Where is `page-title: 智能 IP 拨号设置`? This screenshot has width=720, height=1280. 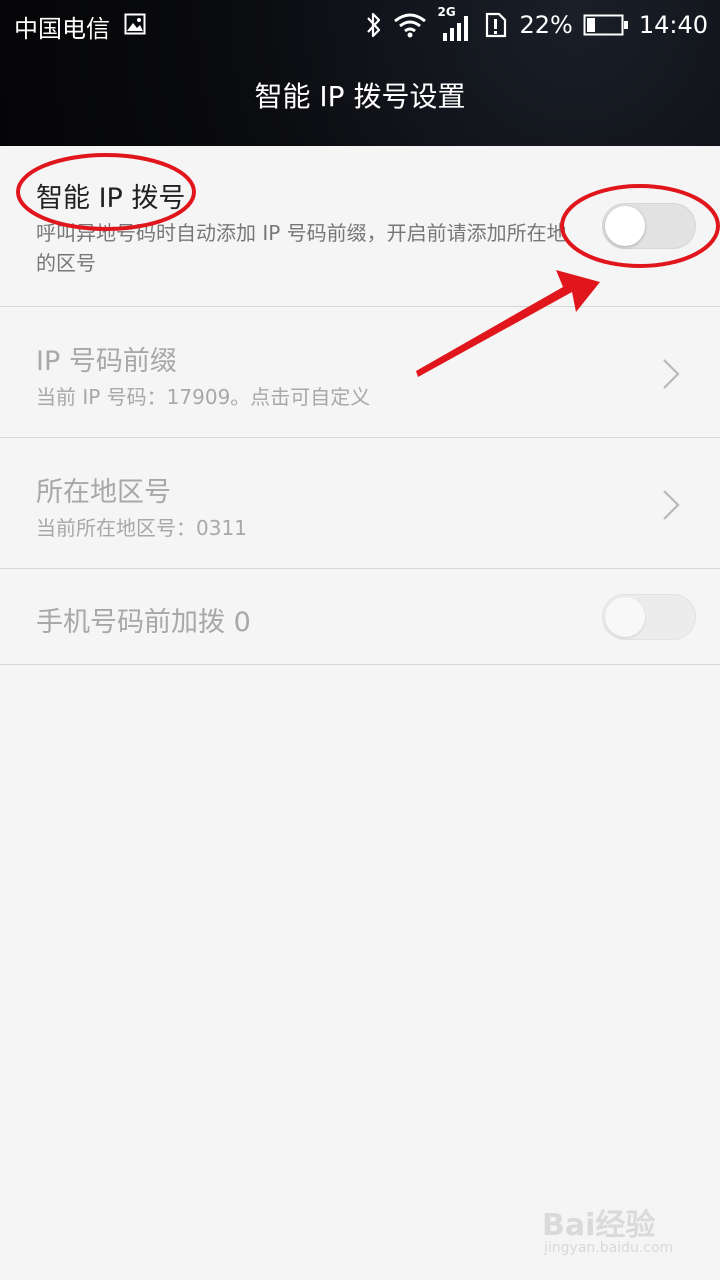
page-title: 智能 IP 拨号设置 is located at coordinates (360, 96).